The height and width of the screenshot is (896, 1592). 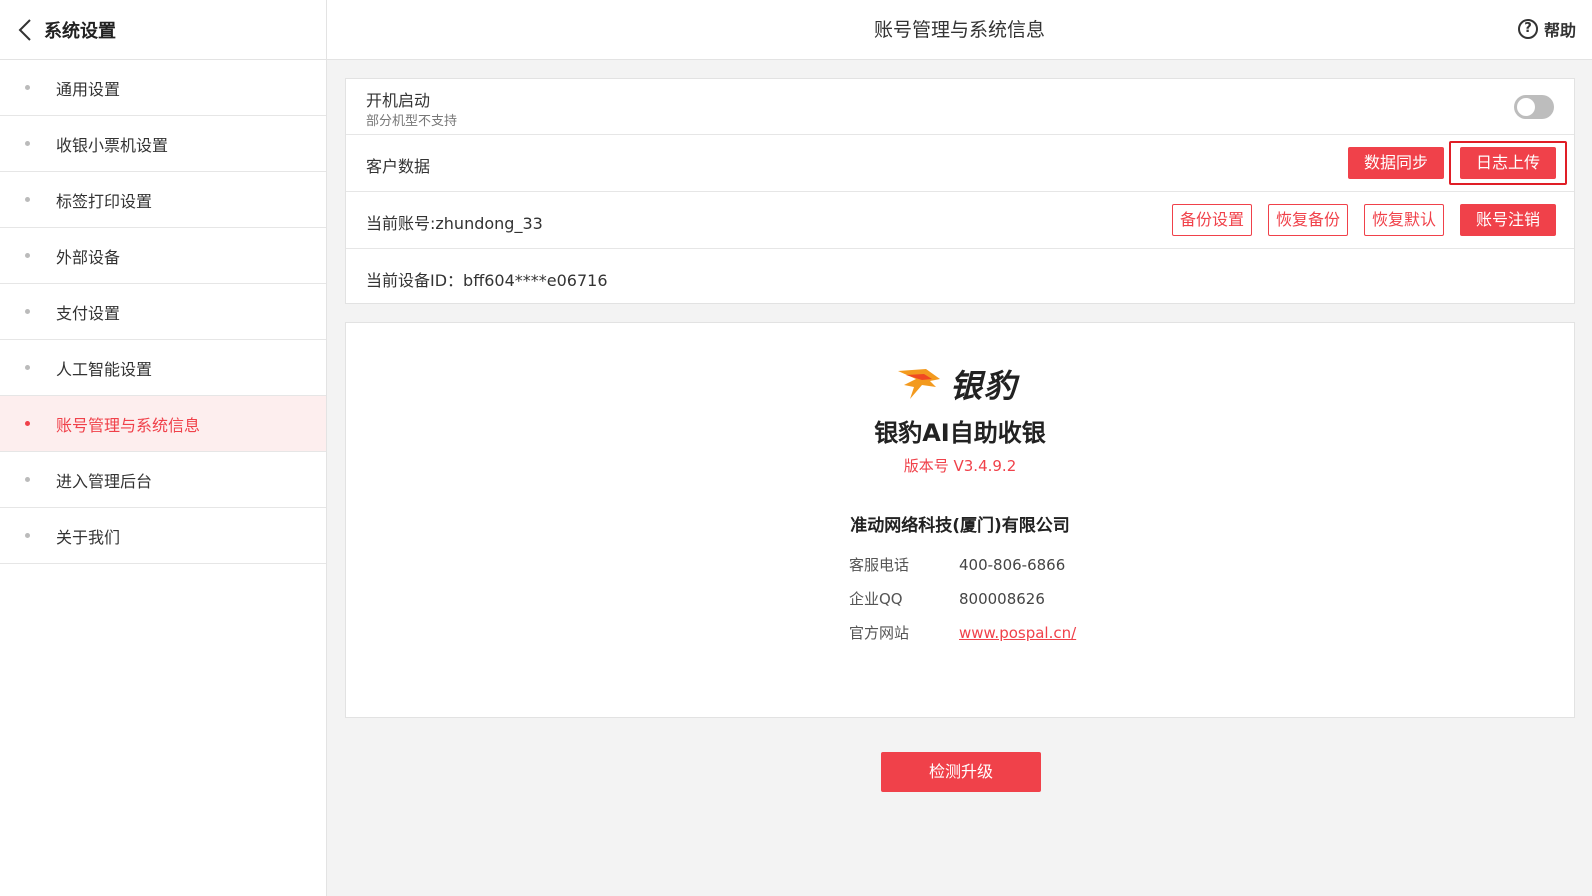 What do you see at coordinates (398, 100) in the screenshot?
I see `autostart-label: 开机启动` at bounding box center [398, 100].